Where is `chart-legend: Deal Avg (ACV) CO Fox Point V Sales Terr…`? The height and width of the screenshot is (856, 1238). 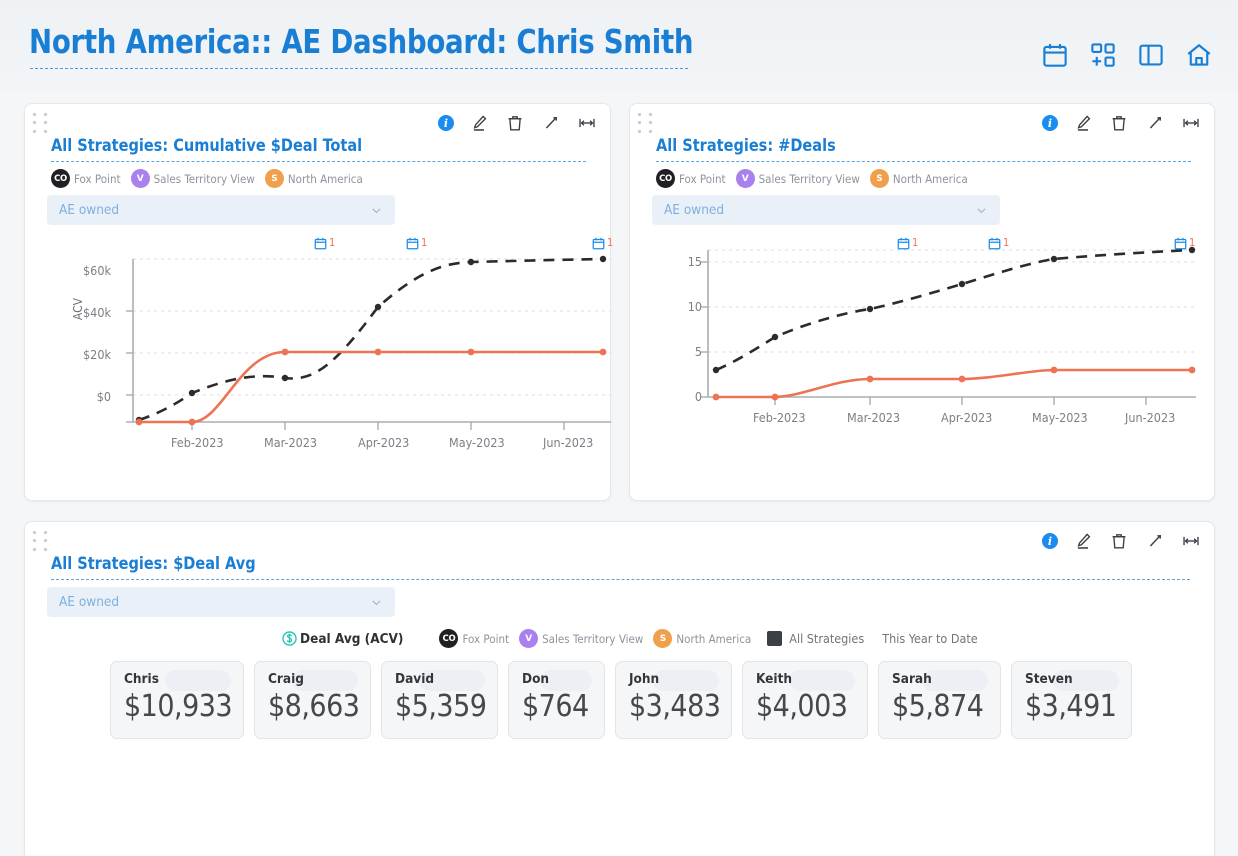
chart-legend: Deal Avg (ACV) CO Fox Point V Sales Terr… is located at coordinates (629, 638).